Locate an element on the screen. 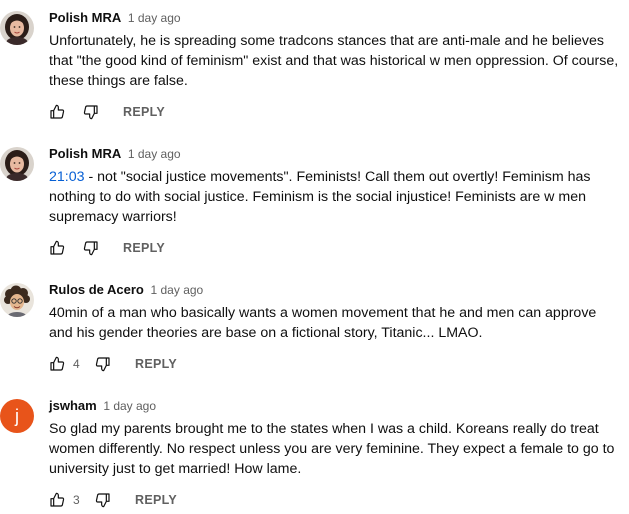 This screenshot has width=629, height=514. timestamp-link: 21:03 is located at coordinates (67, 177).